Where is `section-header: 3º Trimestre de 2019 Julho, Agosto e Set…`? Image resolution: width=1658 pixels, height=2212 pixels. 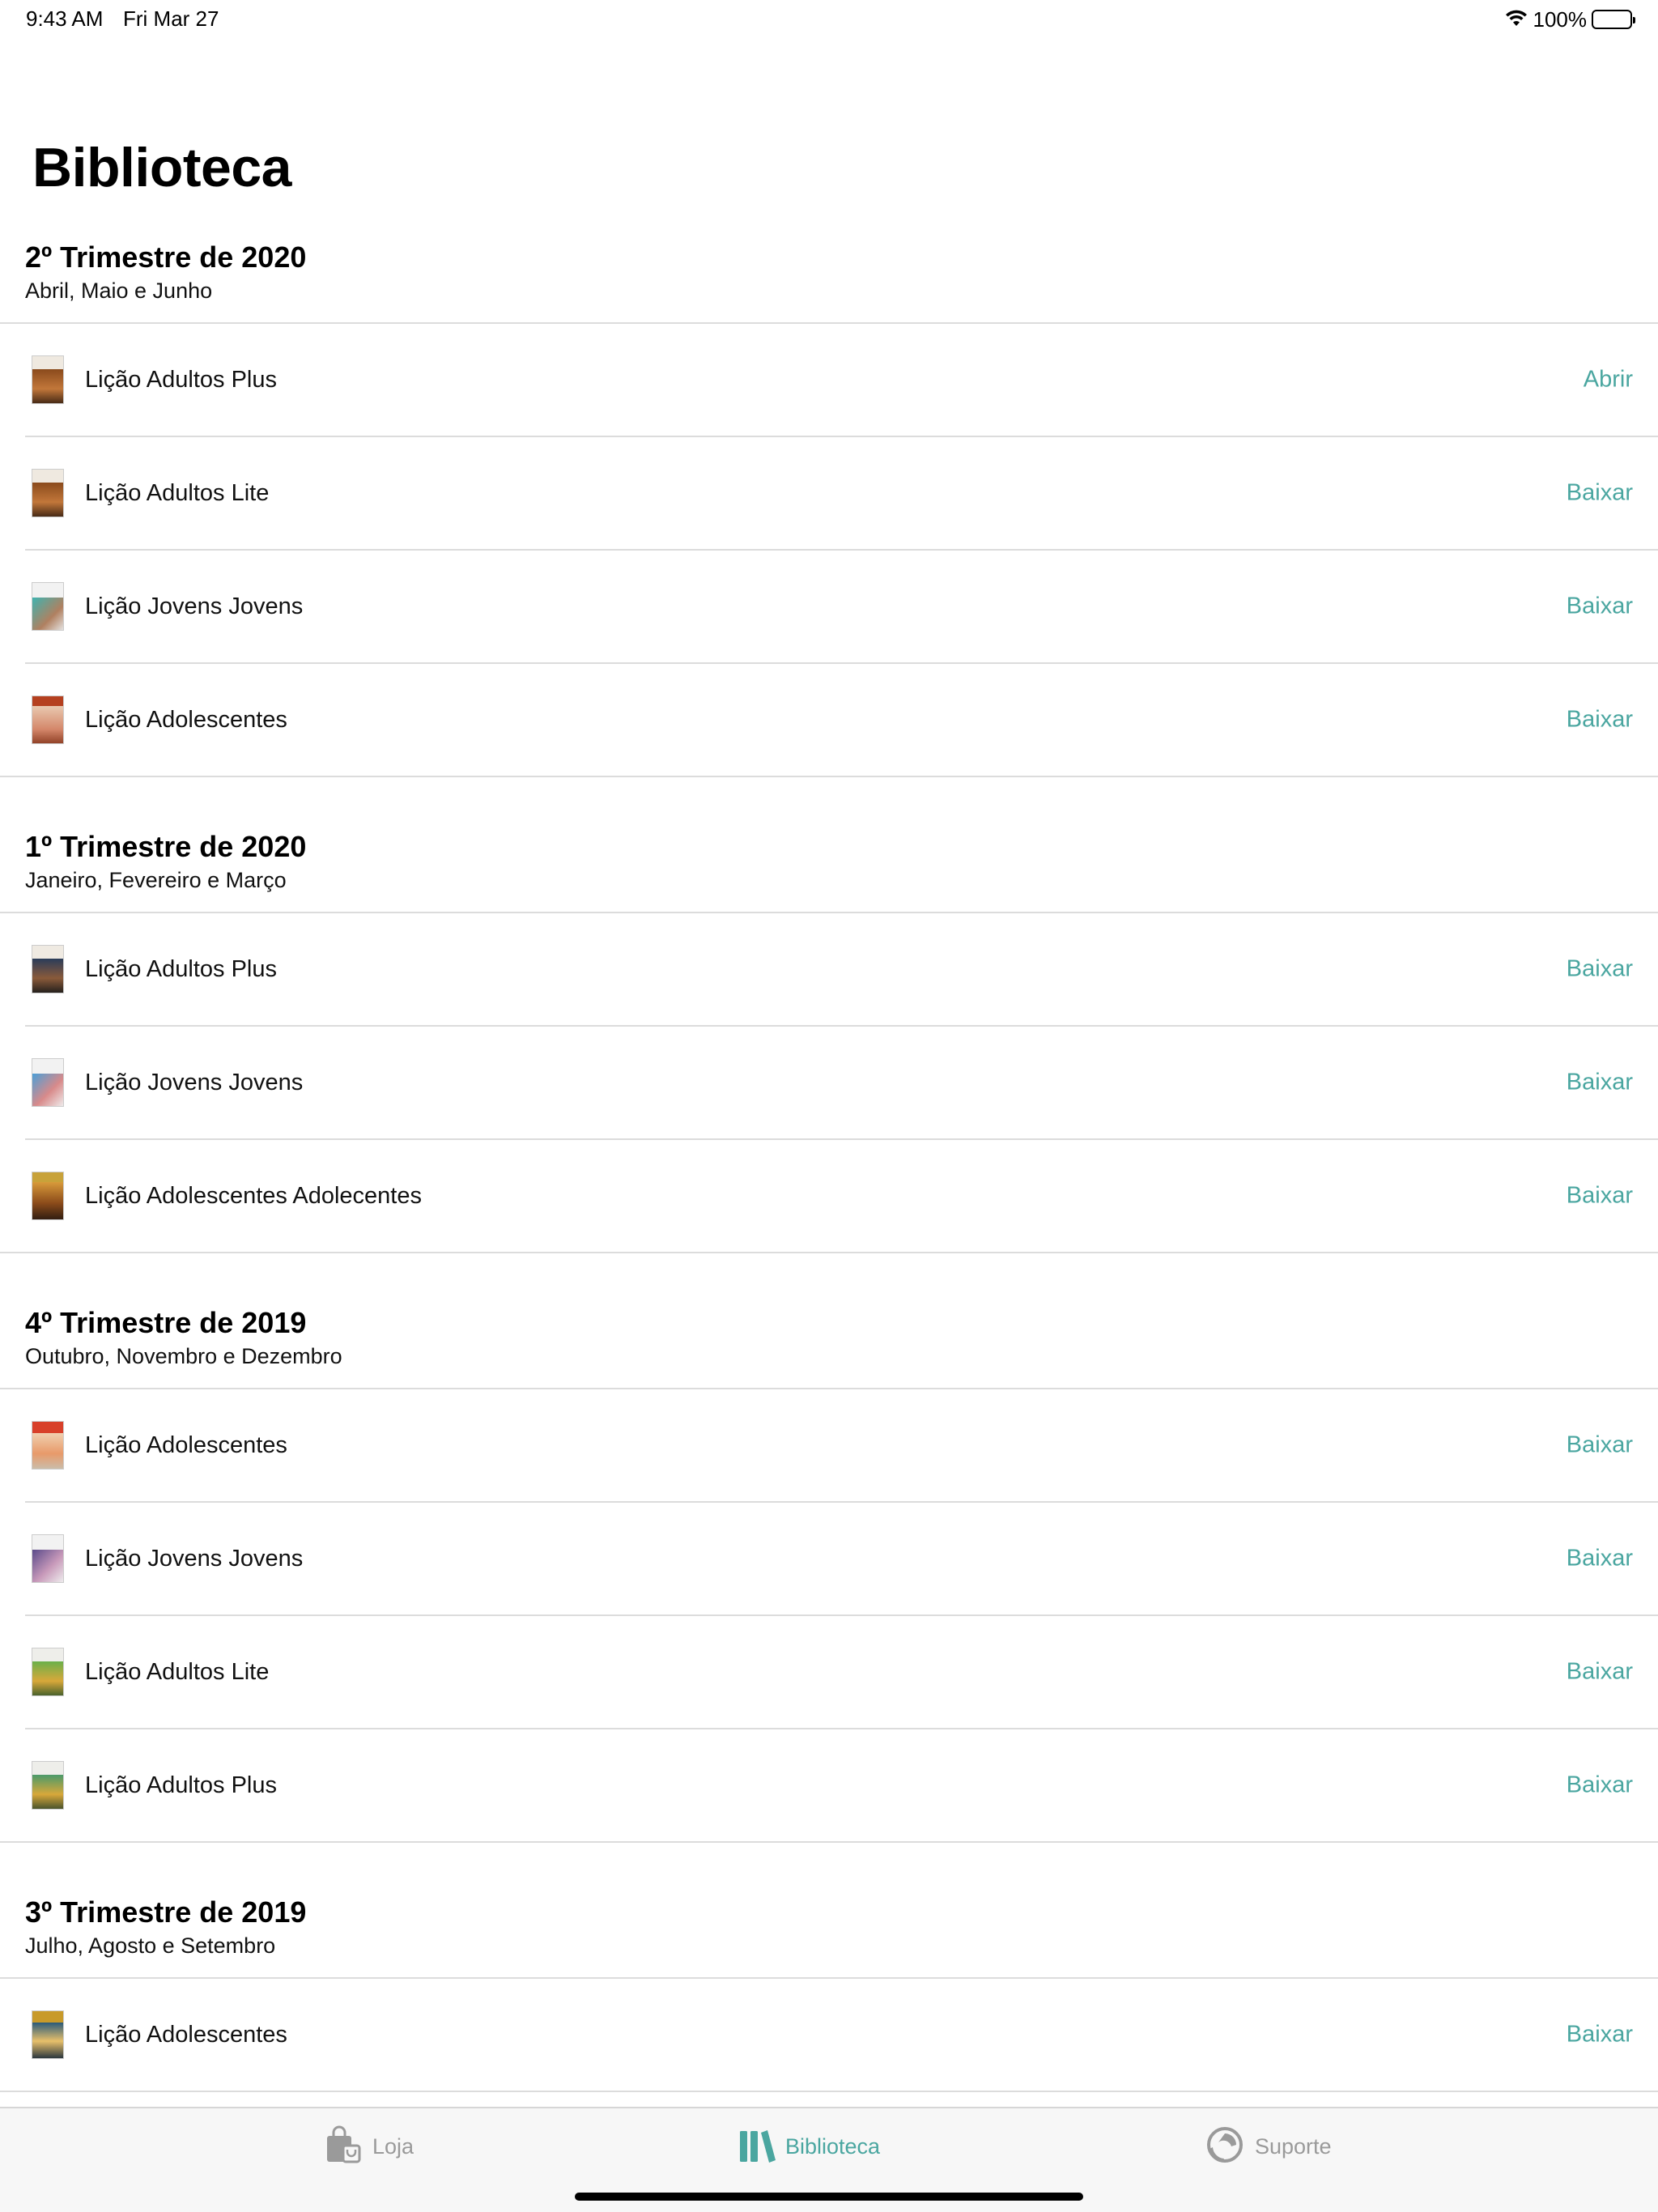 section-header: 3º Trimestre de 2019 Julho, Agosto e Set… is located at coordinates (829, 1937).